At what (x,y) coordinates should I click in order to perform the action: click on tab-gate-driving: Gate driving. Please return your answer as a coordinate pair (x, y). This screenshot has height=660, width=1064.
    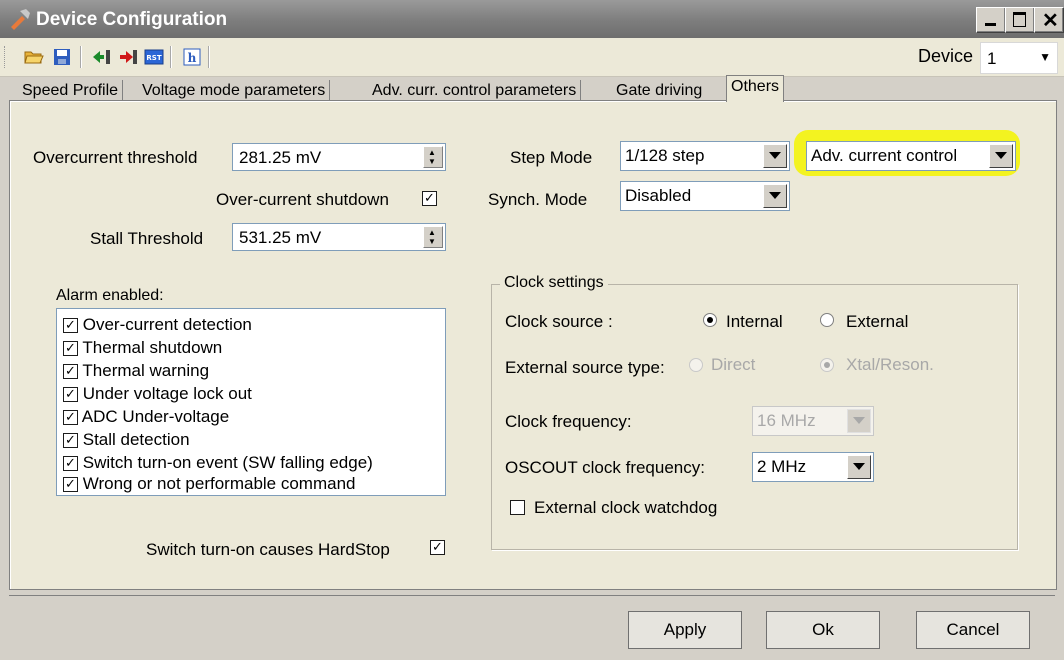
    Looking at the image, I should click on (659, 91).